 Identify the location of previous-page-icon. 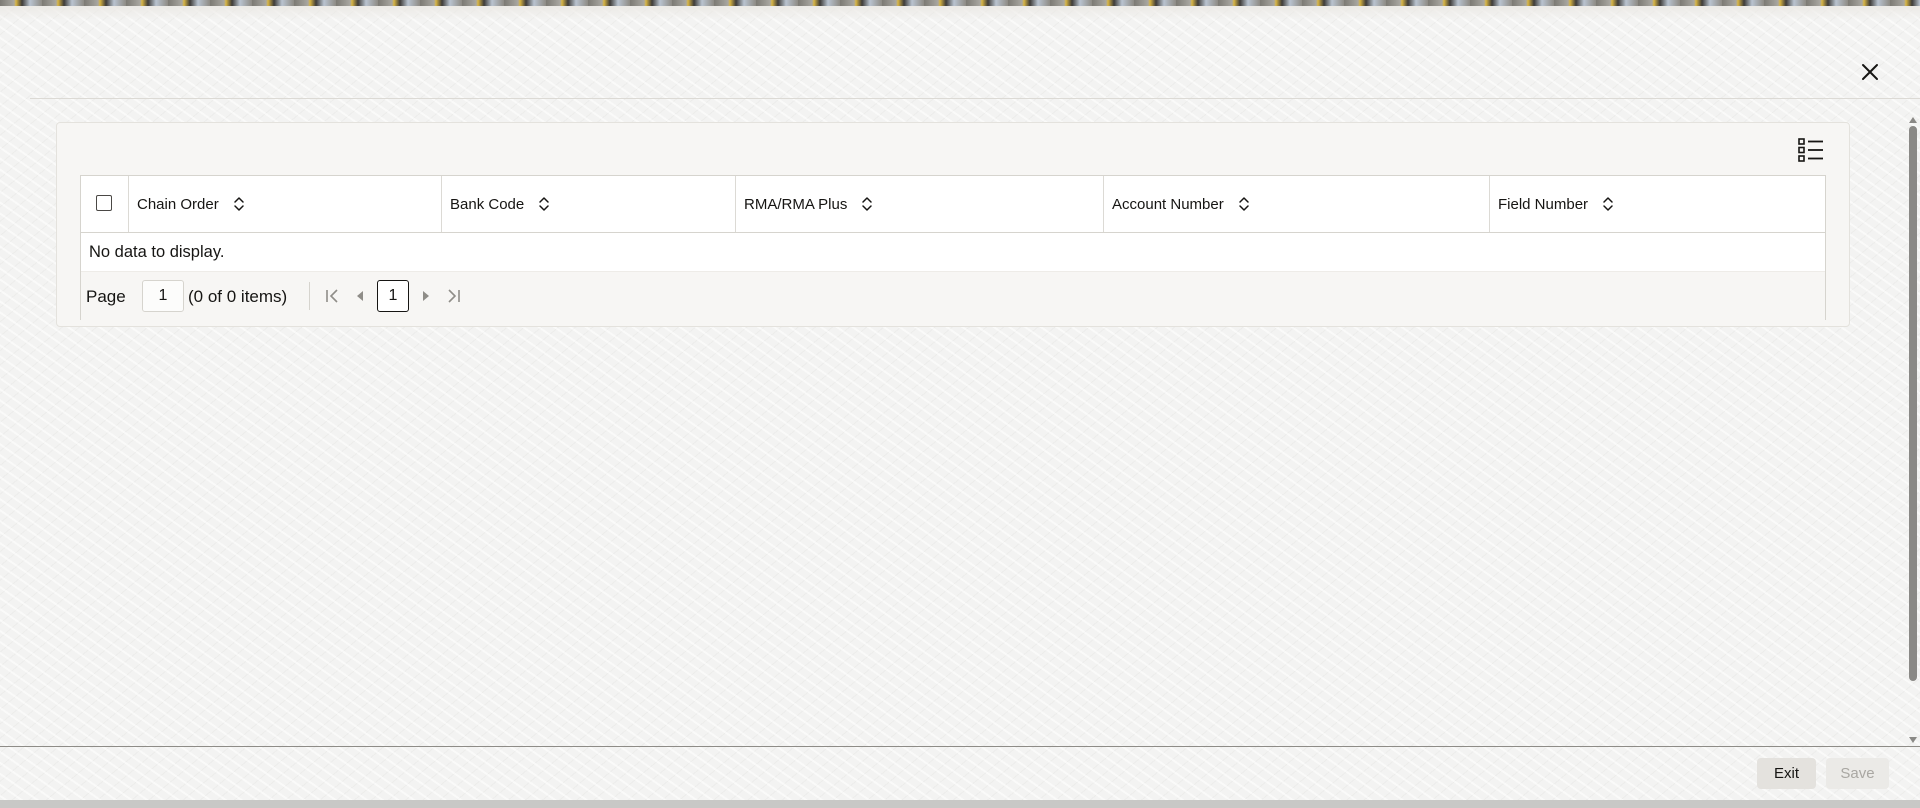
(360, 296).